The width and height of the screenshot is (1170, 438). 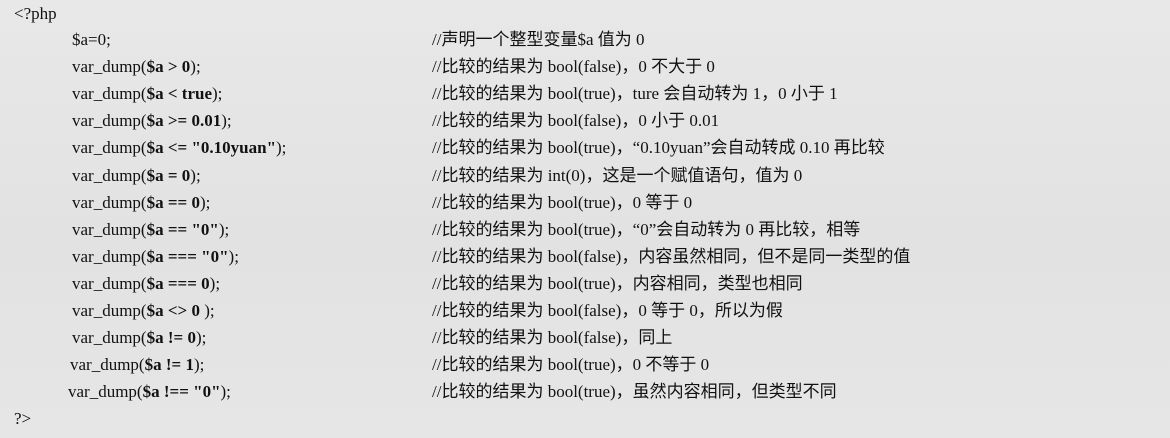 I want to click on code-statement: var_dump($a === "0");, so click(x=155, y=257).